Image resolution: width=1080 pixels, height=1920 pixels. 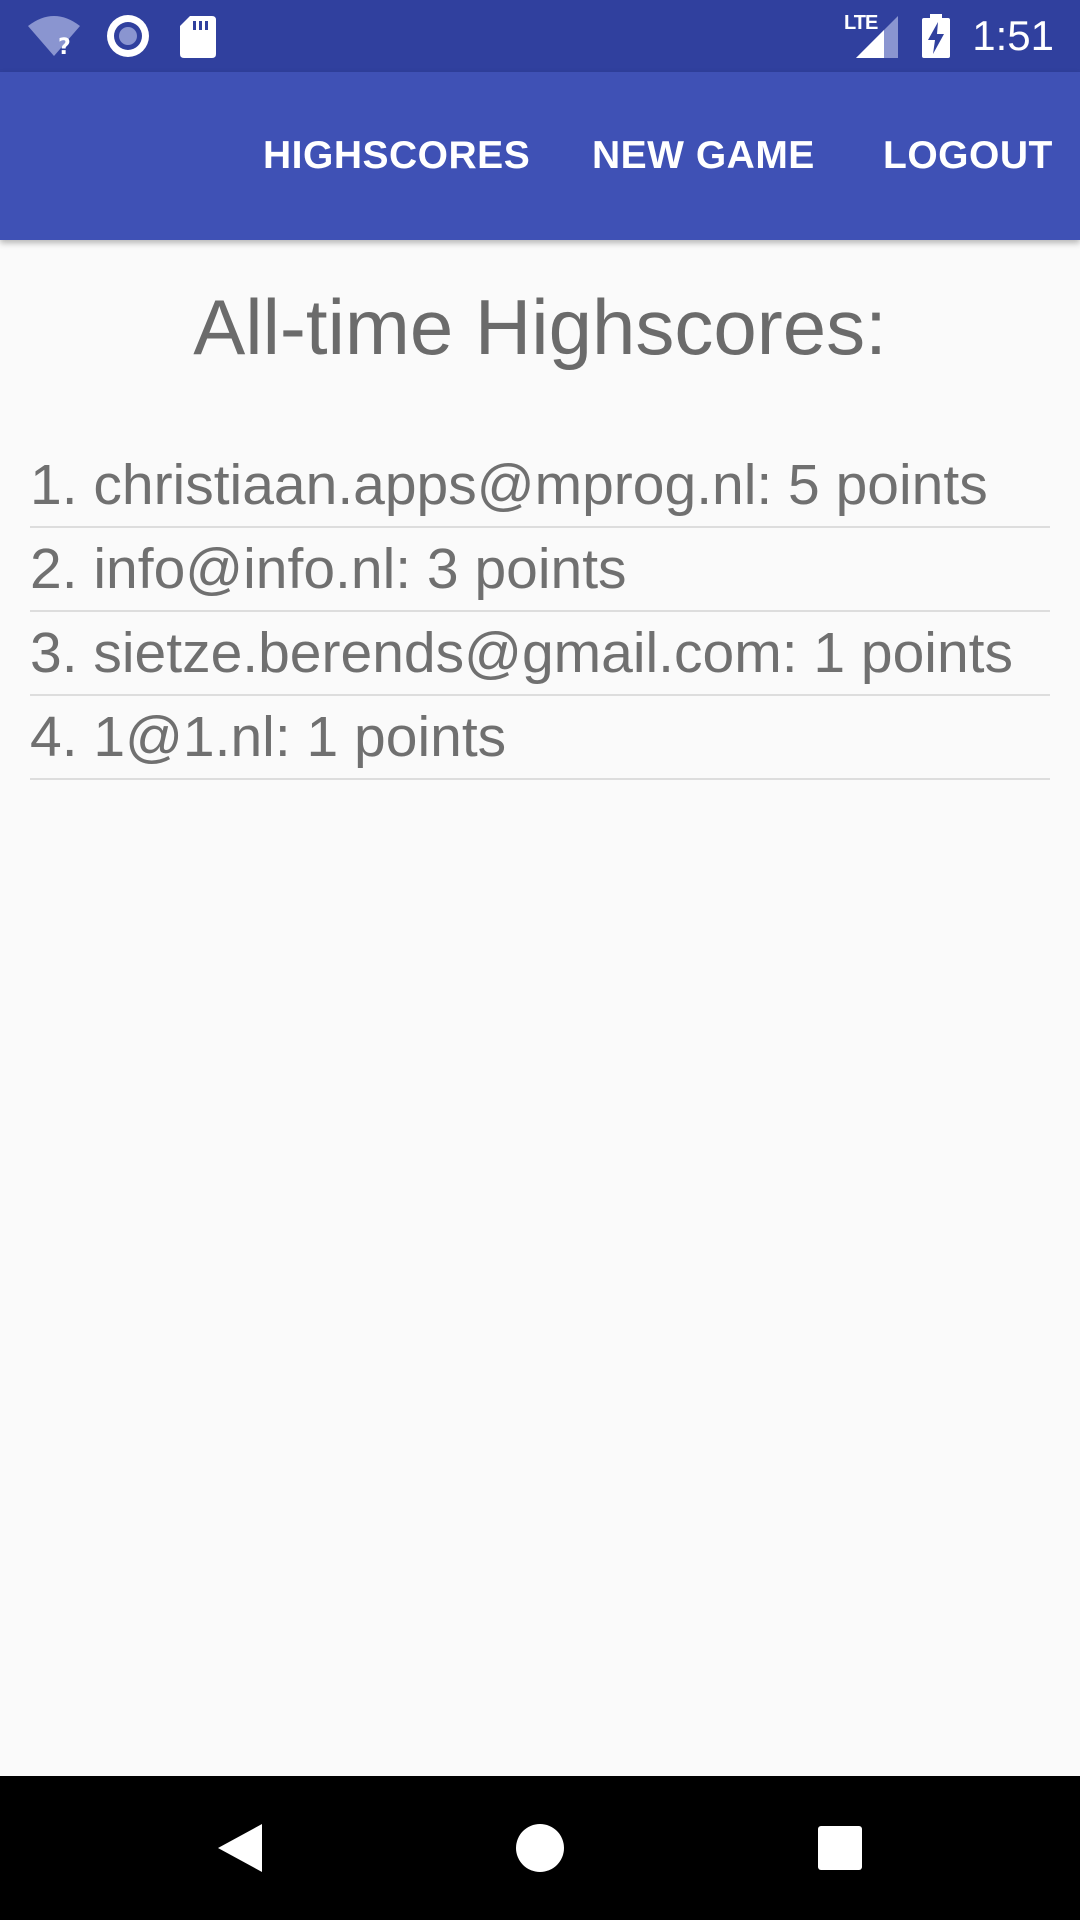 What do you see at coordinates (540, 654) in the screenshot?
I see `list-item: 3. sietze.berends@gmail.com: 1 points` at bounding box center [540, 654].